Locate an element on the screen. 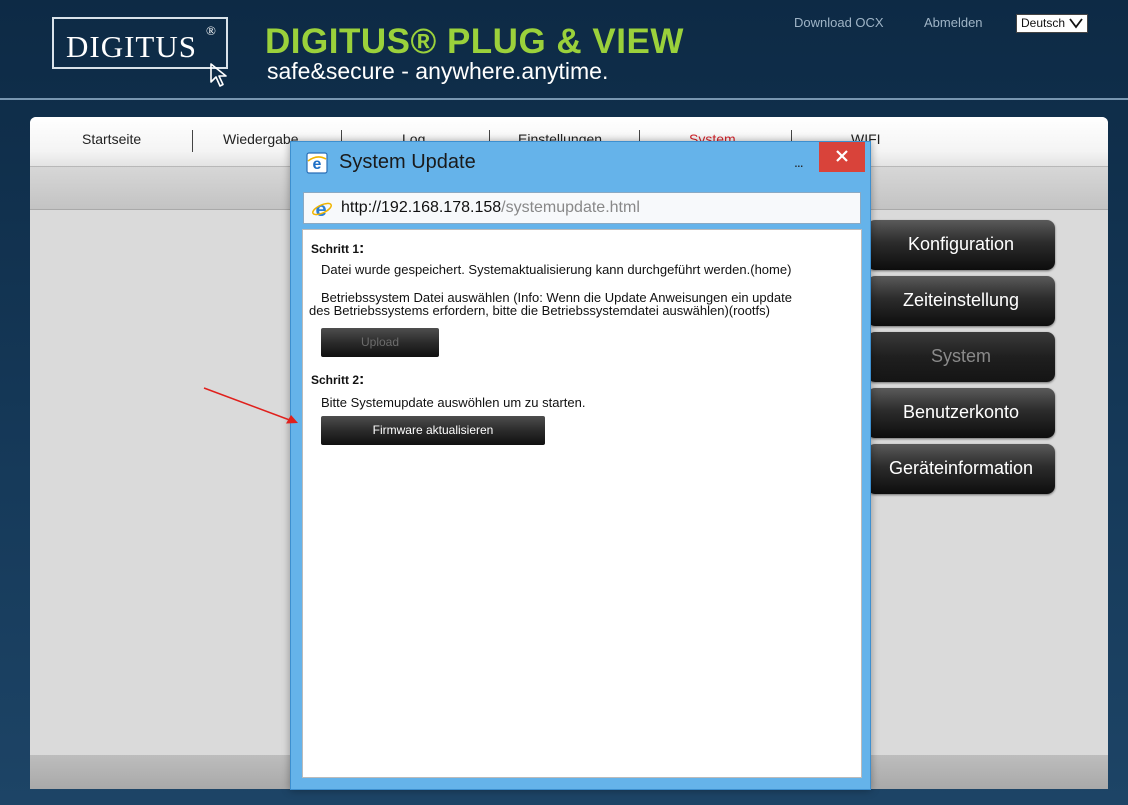 This screenshot has height=805, width=1128. step1-heading-text: Schritt 1 is located at coordinates (335, 249).